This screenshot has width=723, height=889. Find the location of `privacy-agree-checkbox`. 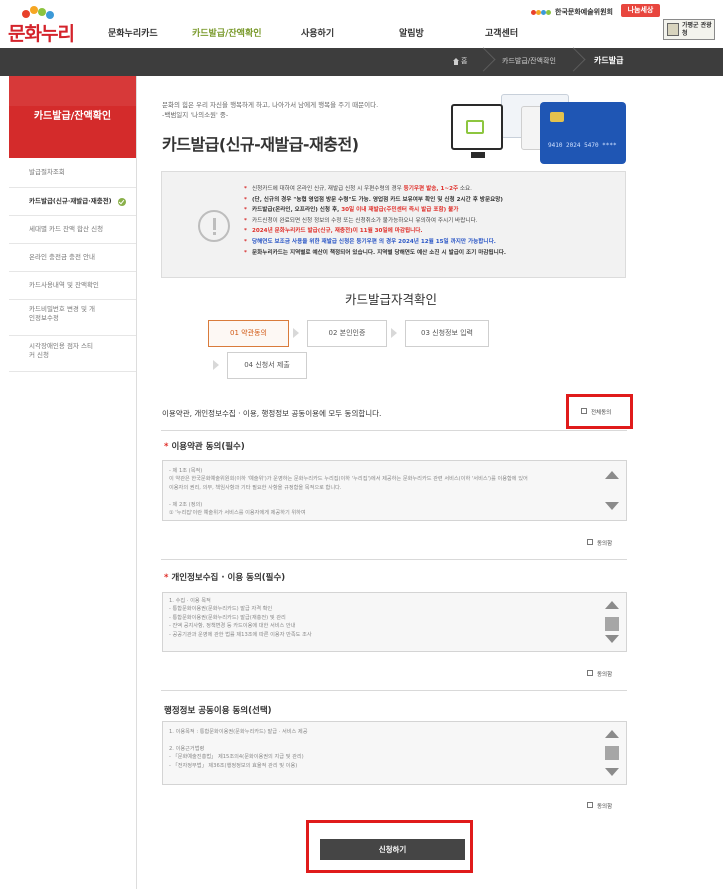

privacy-agree-checkbox is located at coordinates (590, 673).